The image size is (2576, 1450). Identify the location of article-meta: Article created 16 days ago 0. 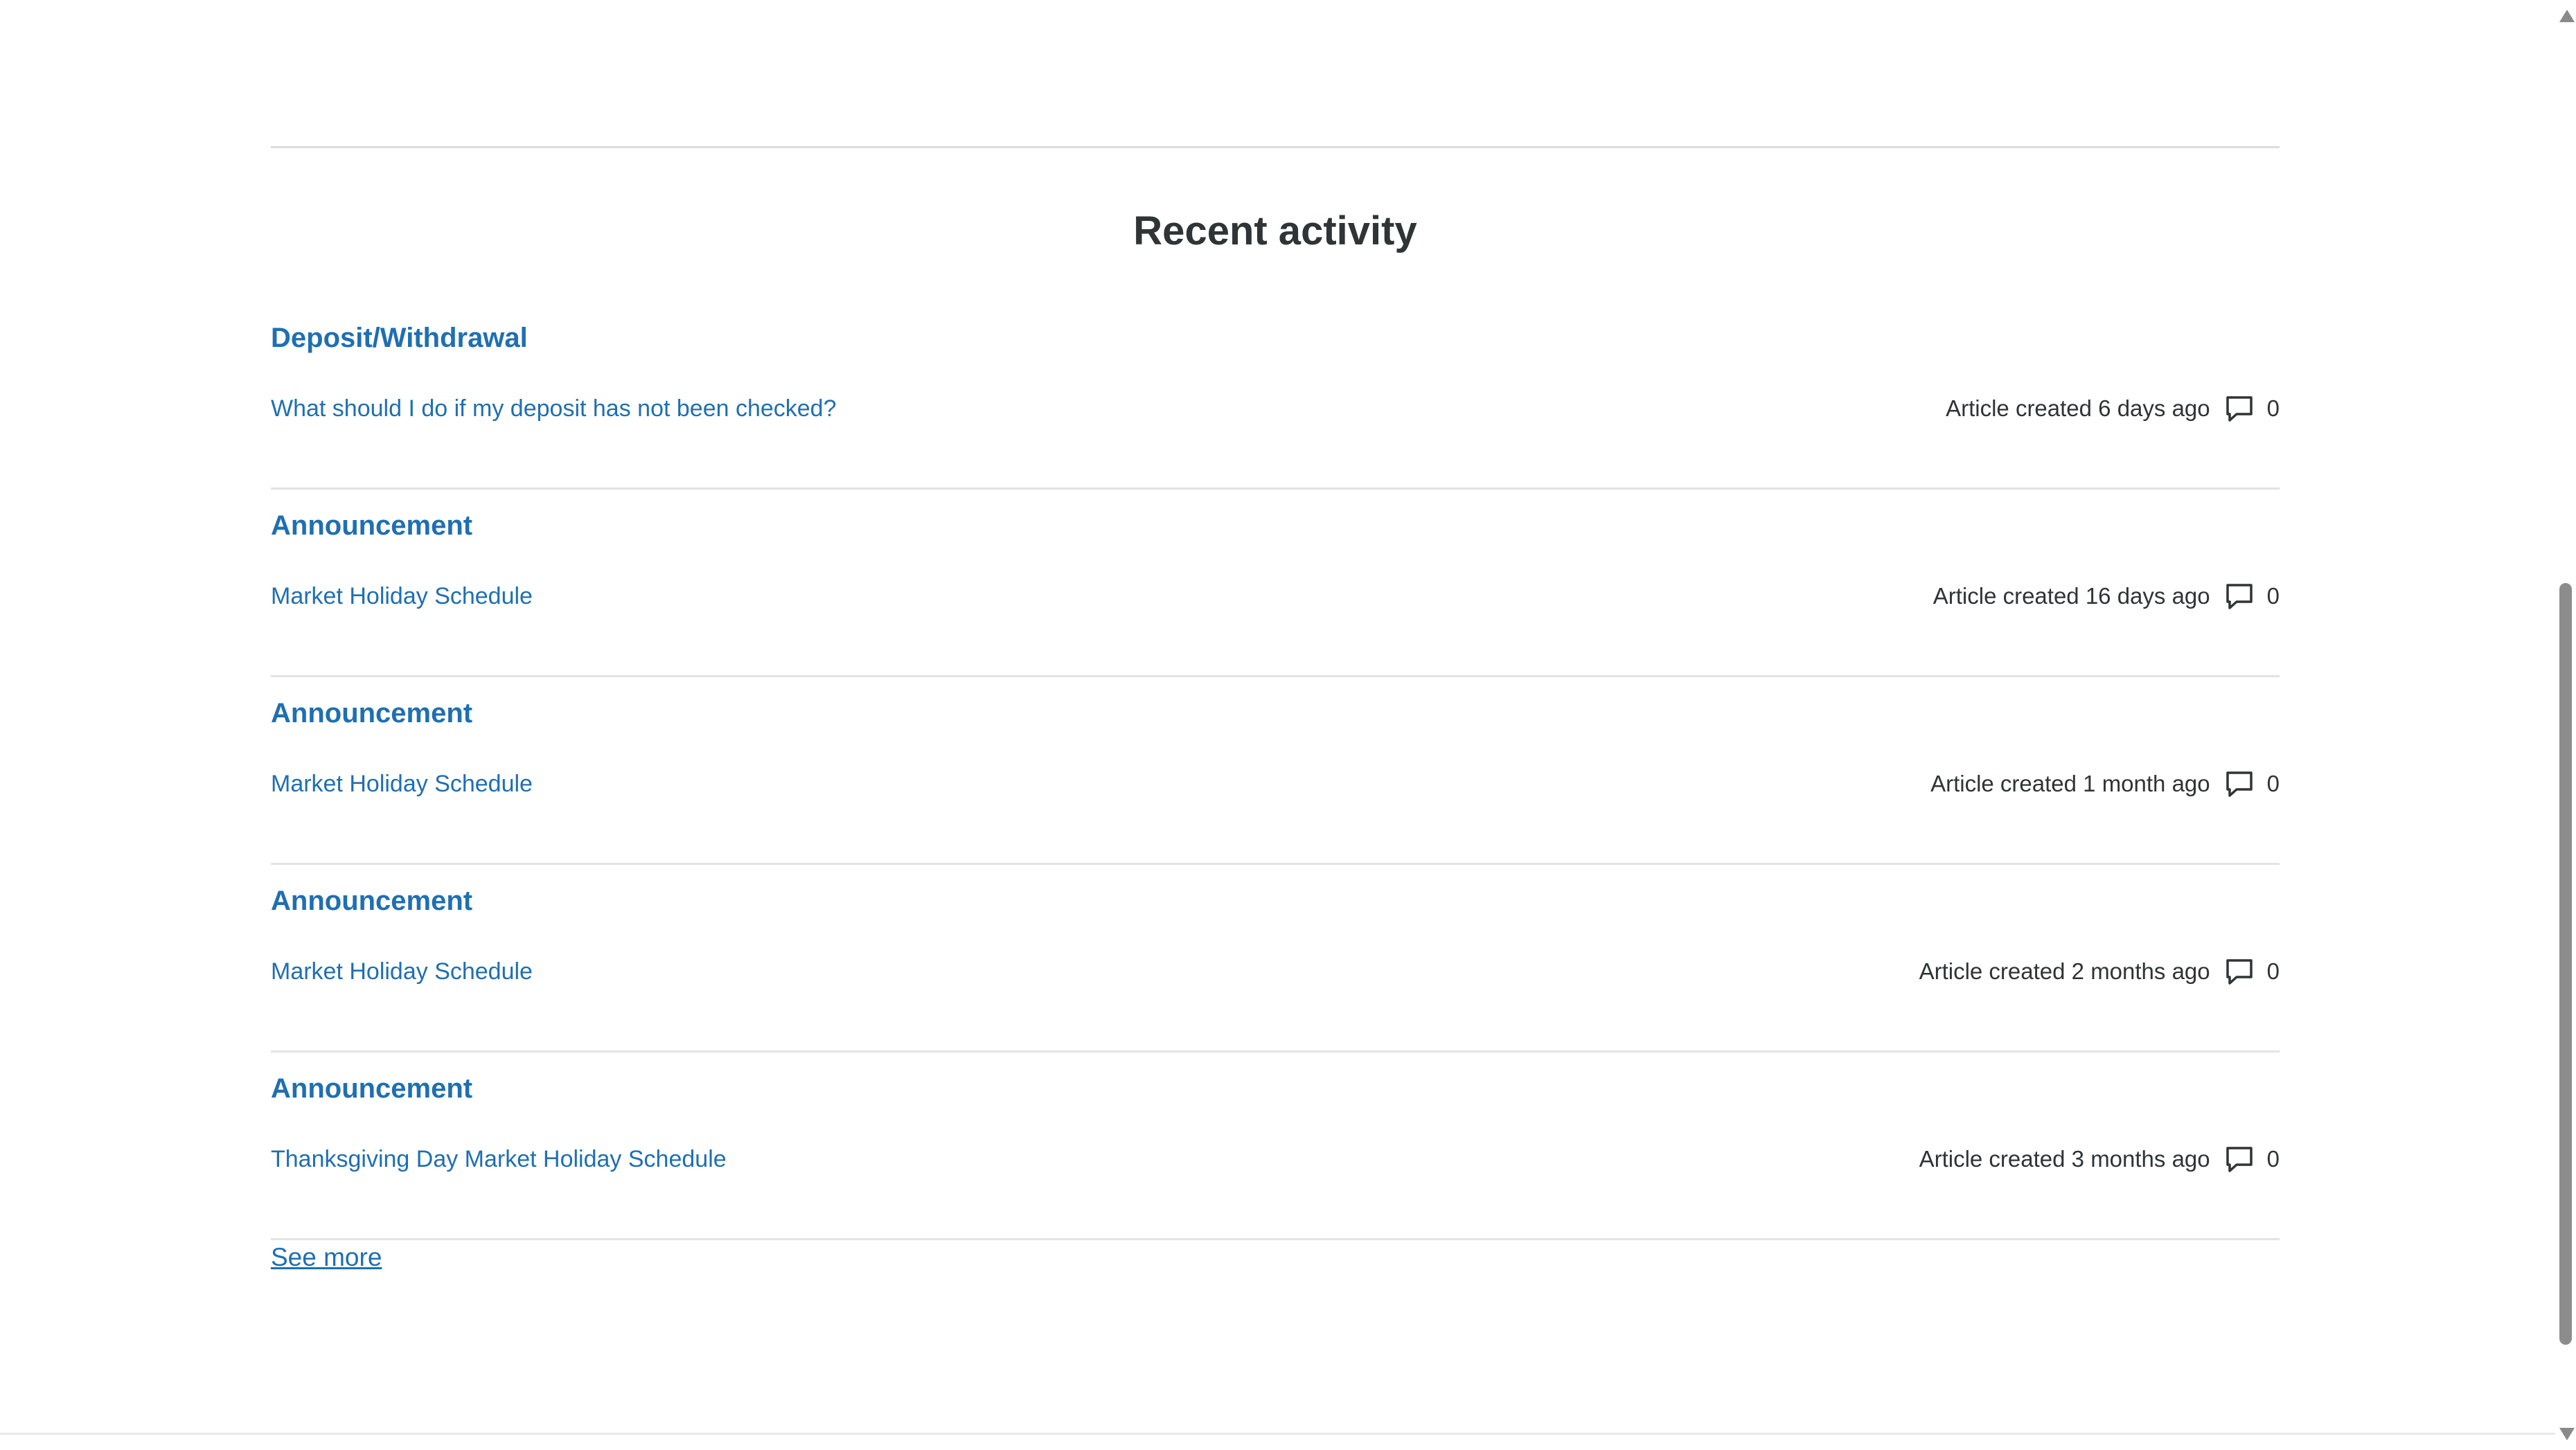
(2106, 596).